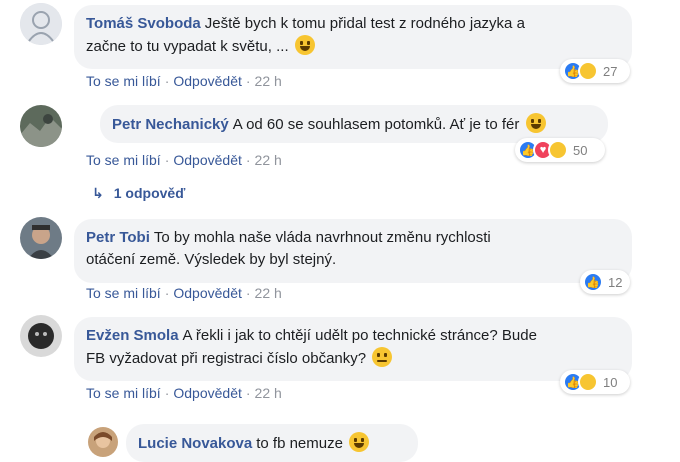 This screenshot has height=462, width=680. Describe the element at coordinates (98, 193) in the screenshot. I see `reply-arrow-icon: ↳` at that location.